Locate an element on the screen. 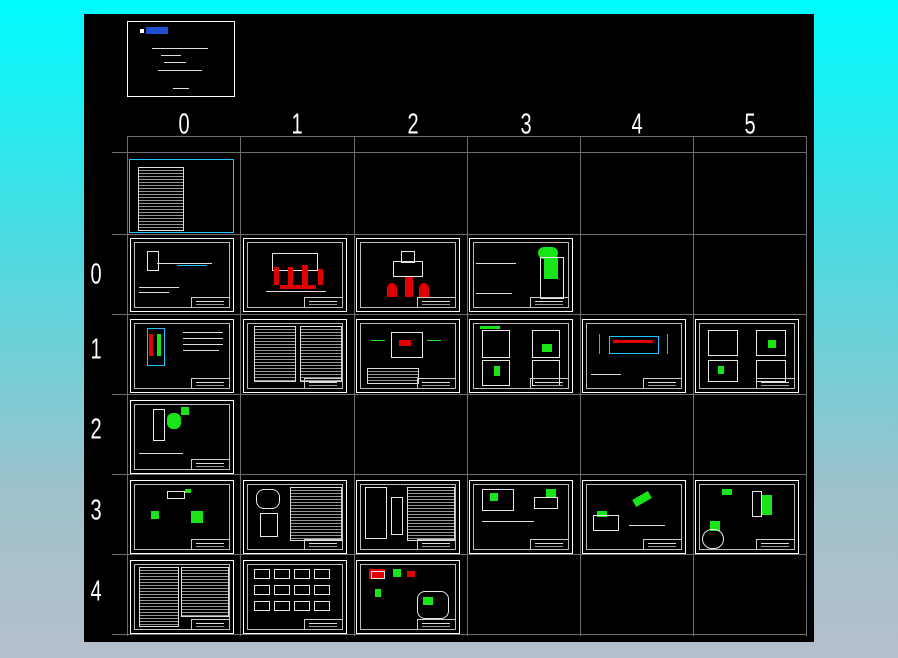  header-underline is located at coordinates (459, 152).